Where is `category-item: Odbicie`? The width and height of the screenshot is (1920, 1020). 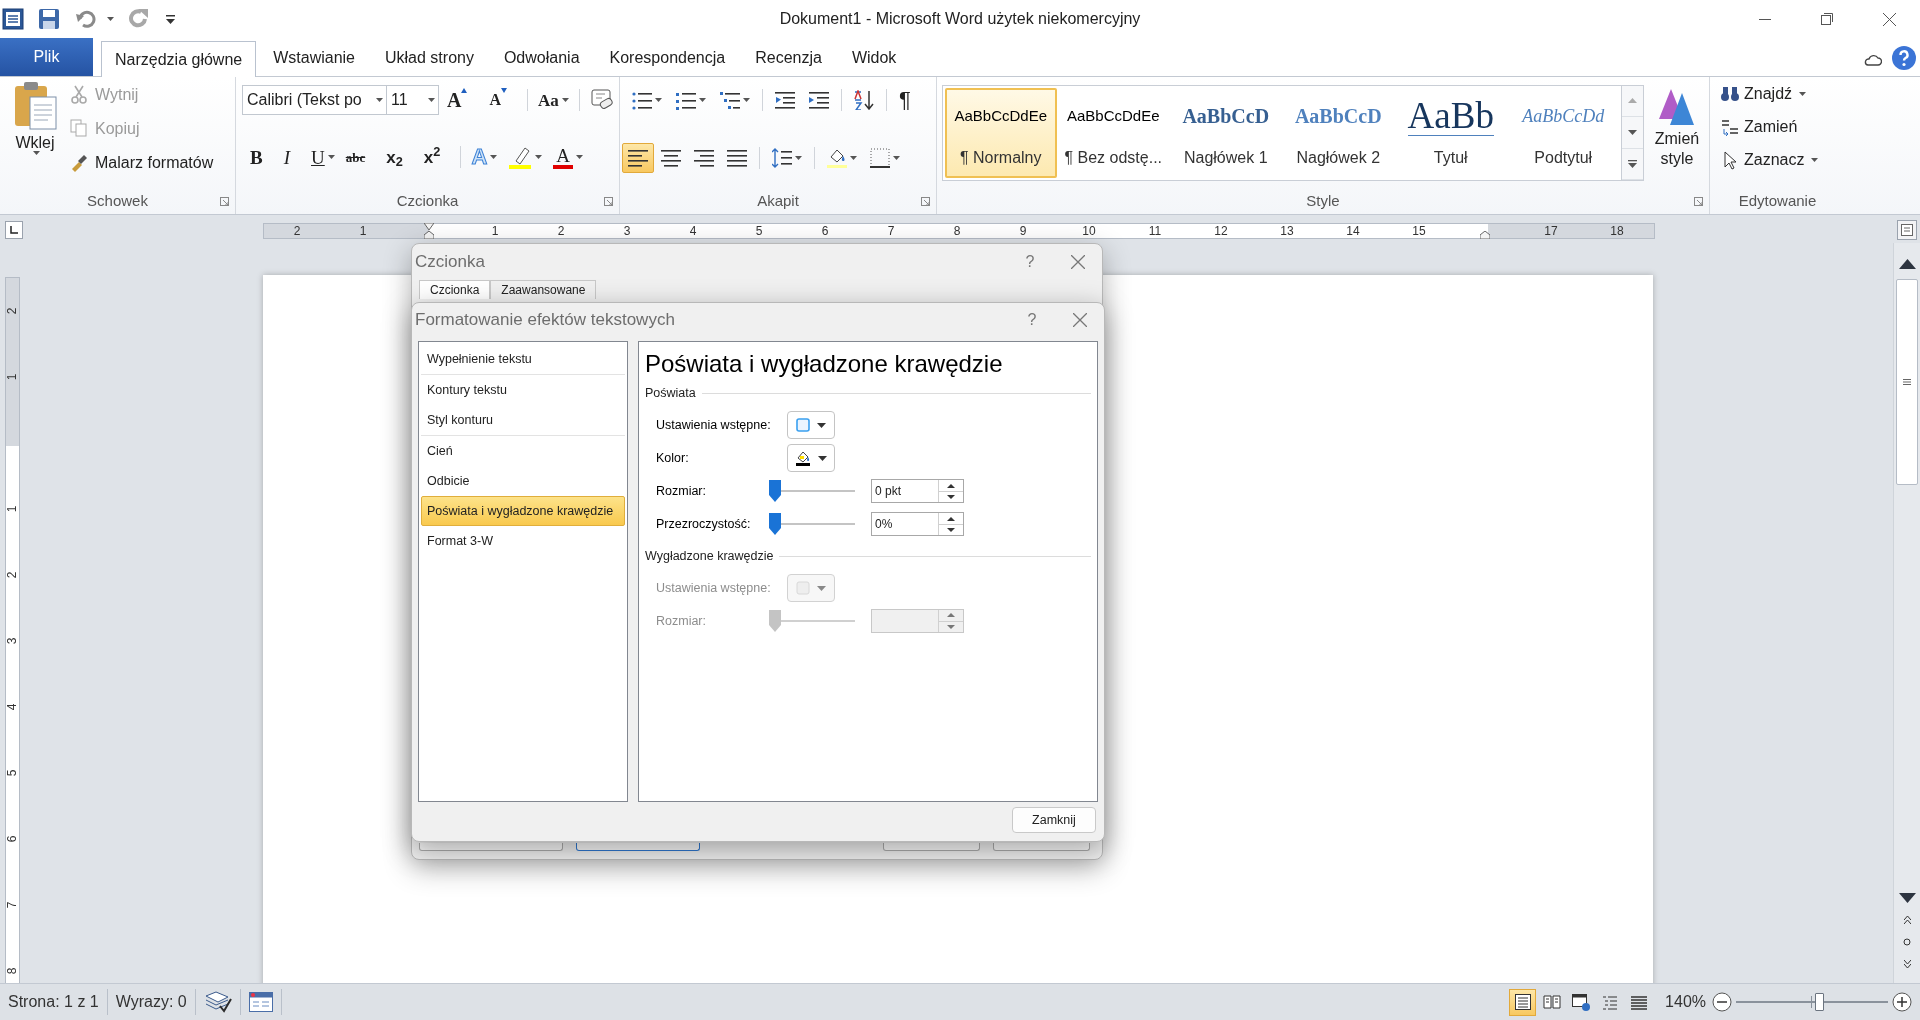 category-item: Odbicie is located at coordinates (523, 481).